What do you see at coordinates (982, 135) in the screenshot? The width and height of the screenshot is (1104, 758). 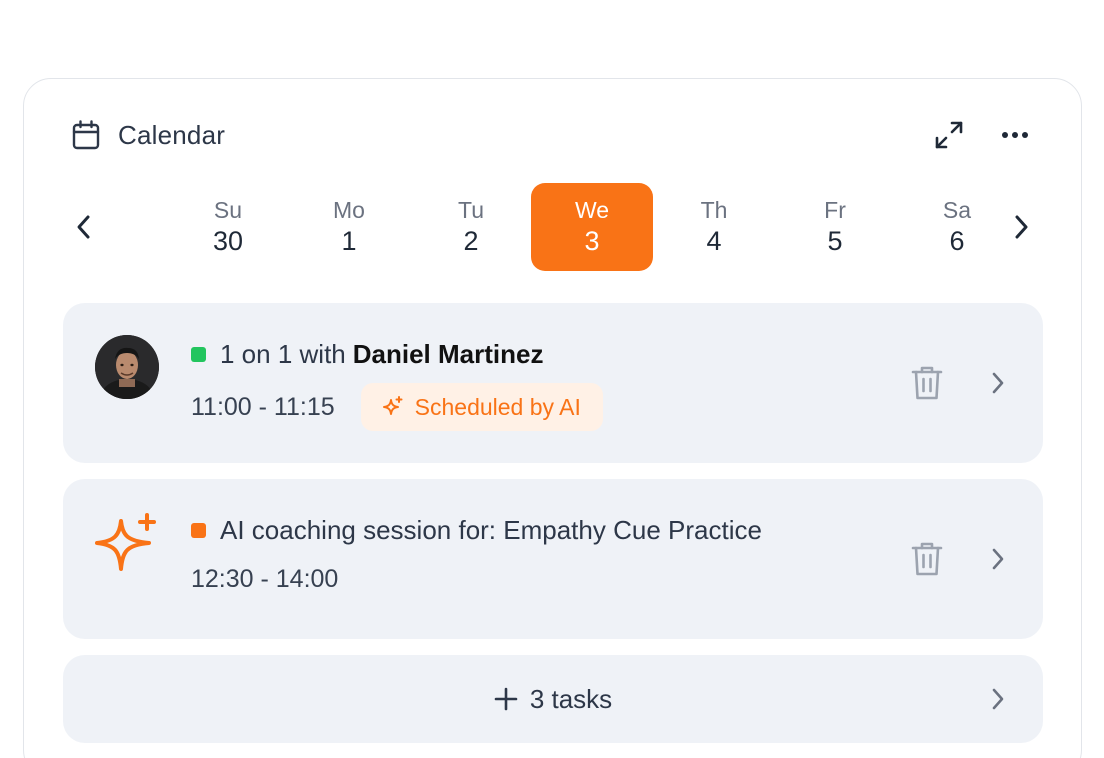 I see `header-actions` at bounding box center [982, 135].